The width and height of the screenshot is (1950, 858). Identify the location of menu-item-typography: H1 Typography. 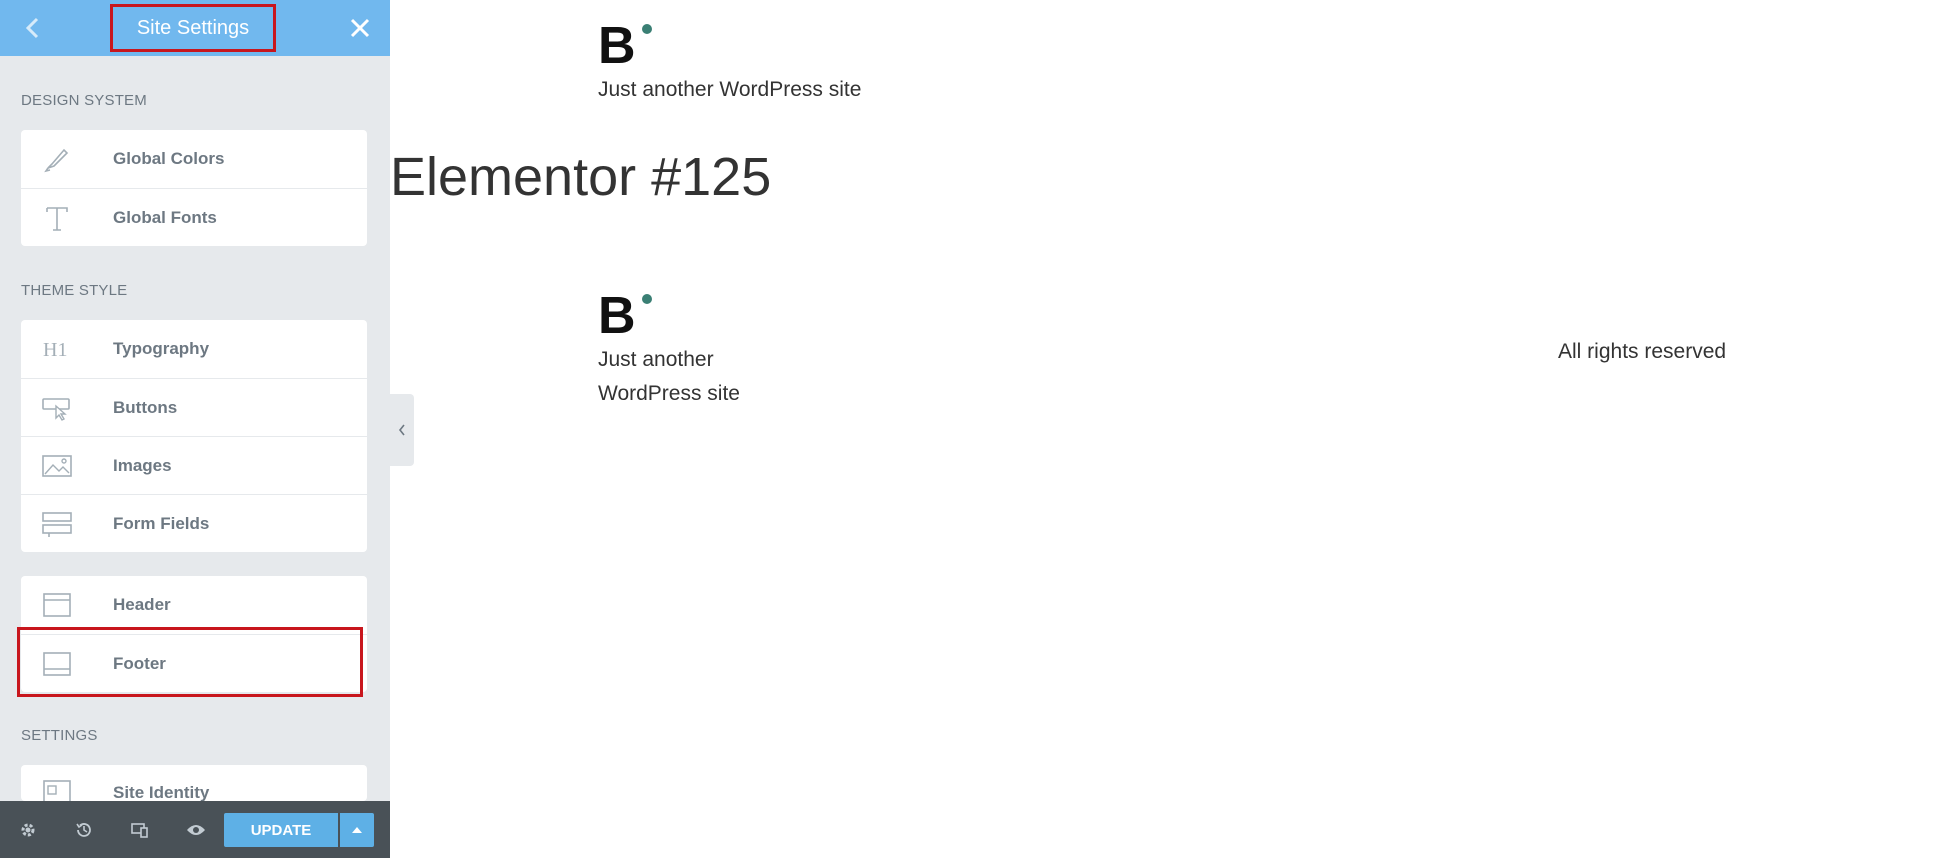
(194, 349).